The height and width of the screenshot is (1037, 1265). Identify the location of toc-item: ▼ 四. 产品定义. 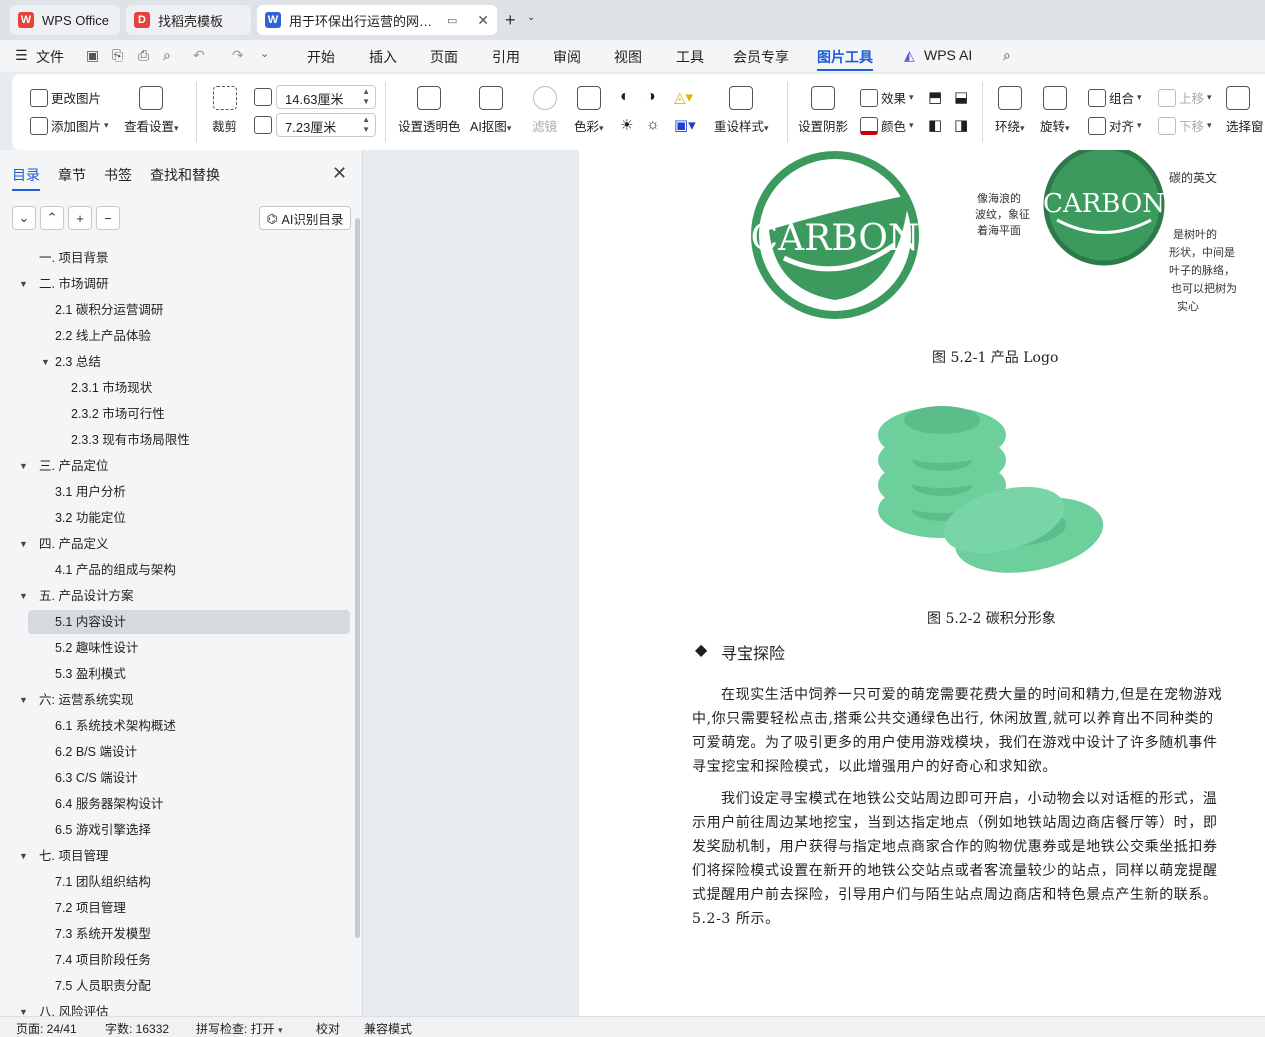
(184, 544).